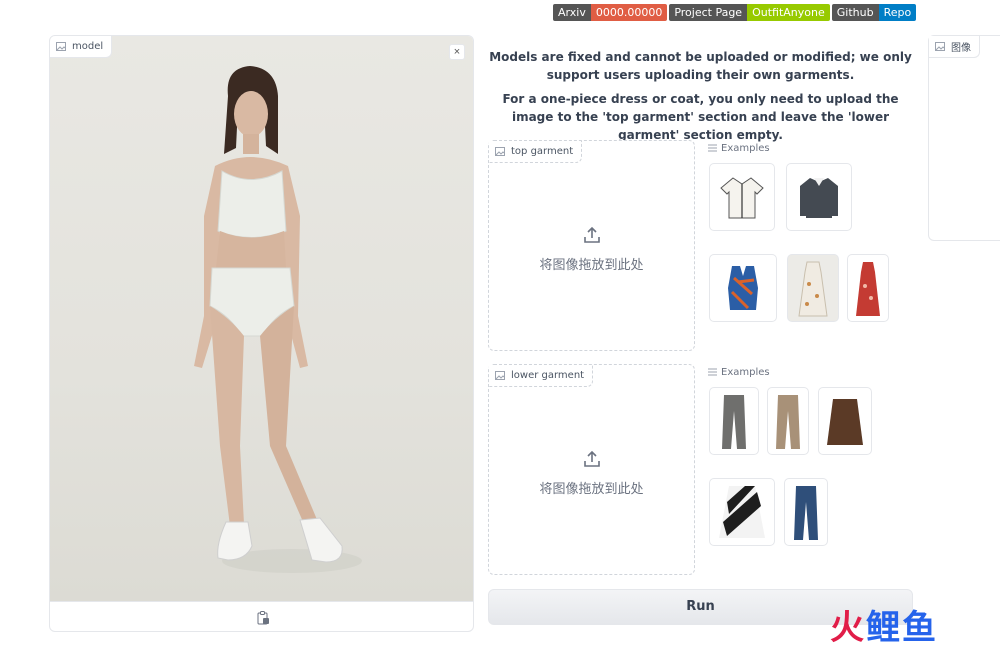  Describe the element at coordinates (845, 421) in the screenshot. I see `example-brown-leather-skirt` at that location.